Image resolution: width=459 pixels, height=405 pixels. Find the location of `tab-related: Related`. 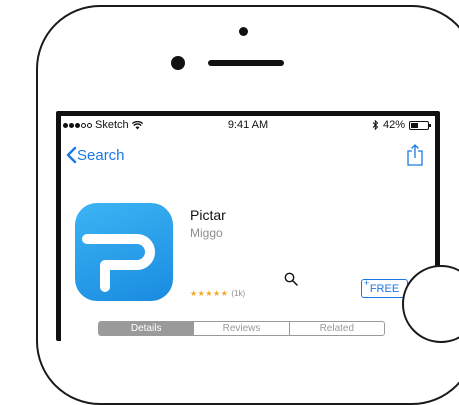

tab-related: Related is located at coordinates (336, 328).